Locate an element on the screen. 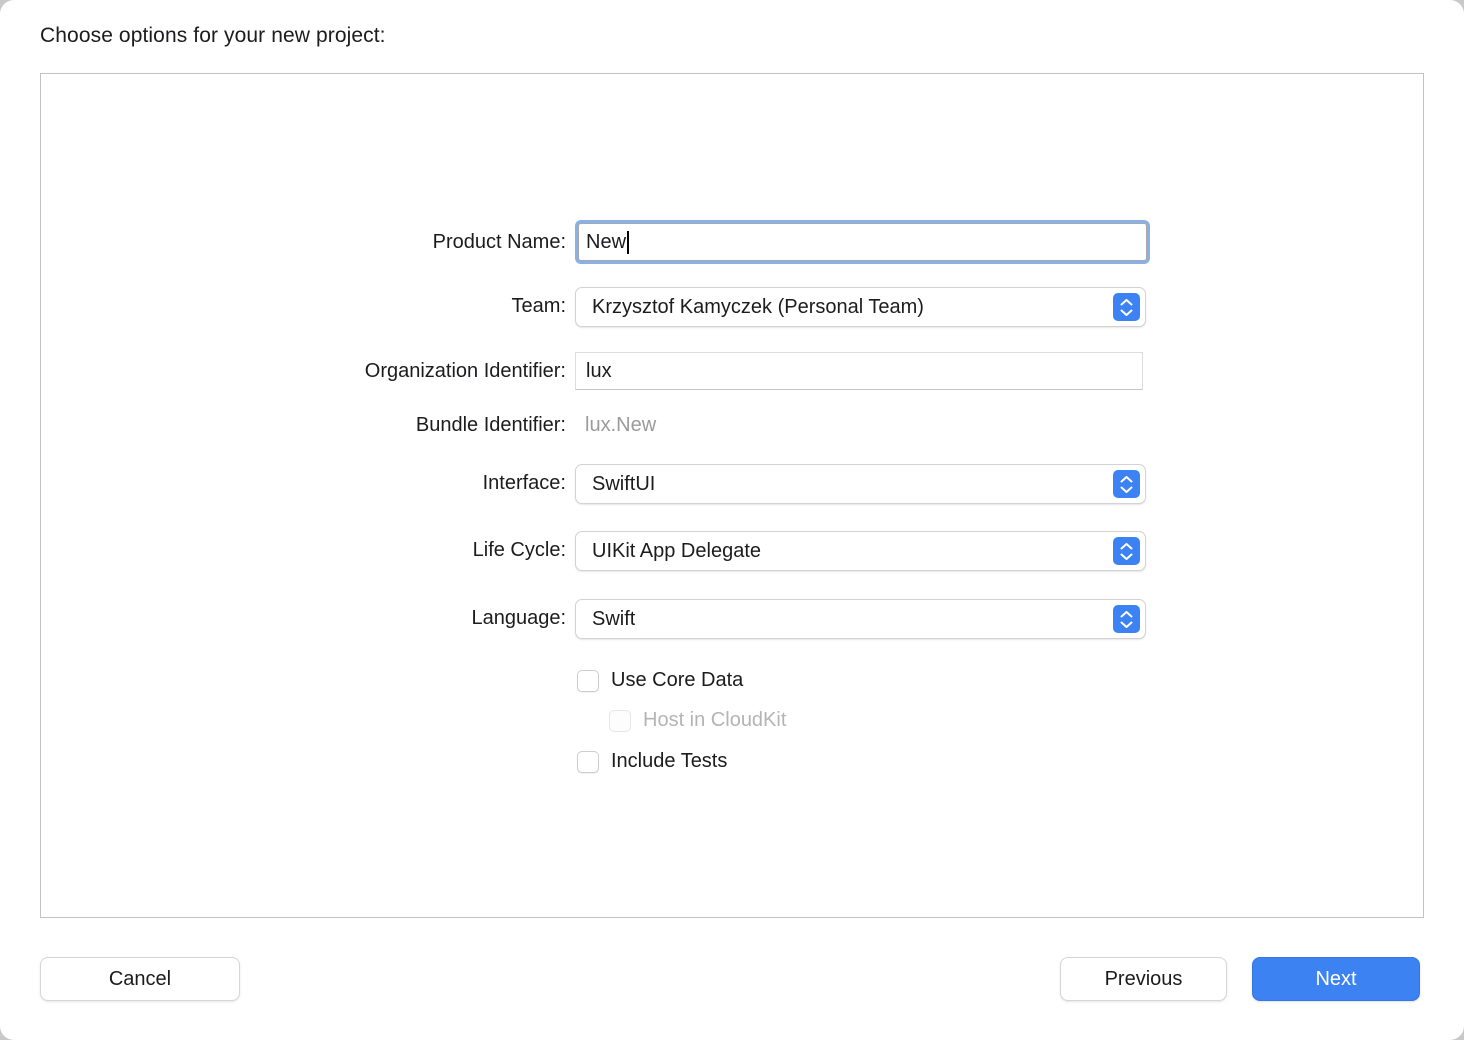 The height and width of the screenshot is (1040, 1464). host-in-cloudkit-label: Host in CloudKit is located at coordinates (715, 720).